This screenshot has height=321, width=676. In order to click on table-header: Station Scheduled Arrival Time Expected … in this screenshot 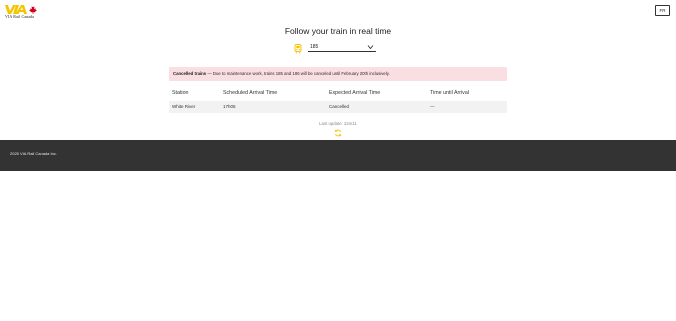, I will do `click(338, 93)`.